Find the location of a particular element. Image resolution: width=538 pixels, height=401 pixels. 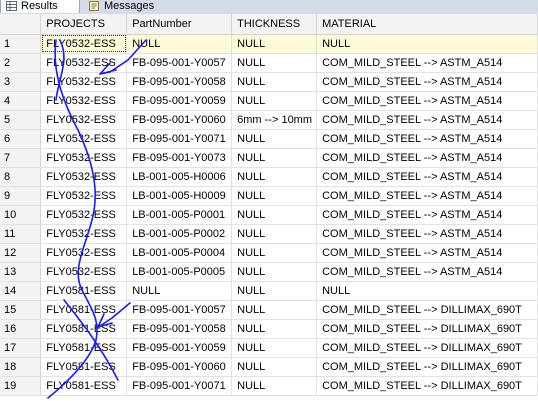

row-number: 19 is located at coordinates (21, 386).